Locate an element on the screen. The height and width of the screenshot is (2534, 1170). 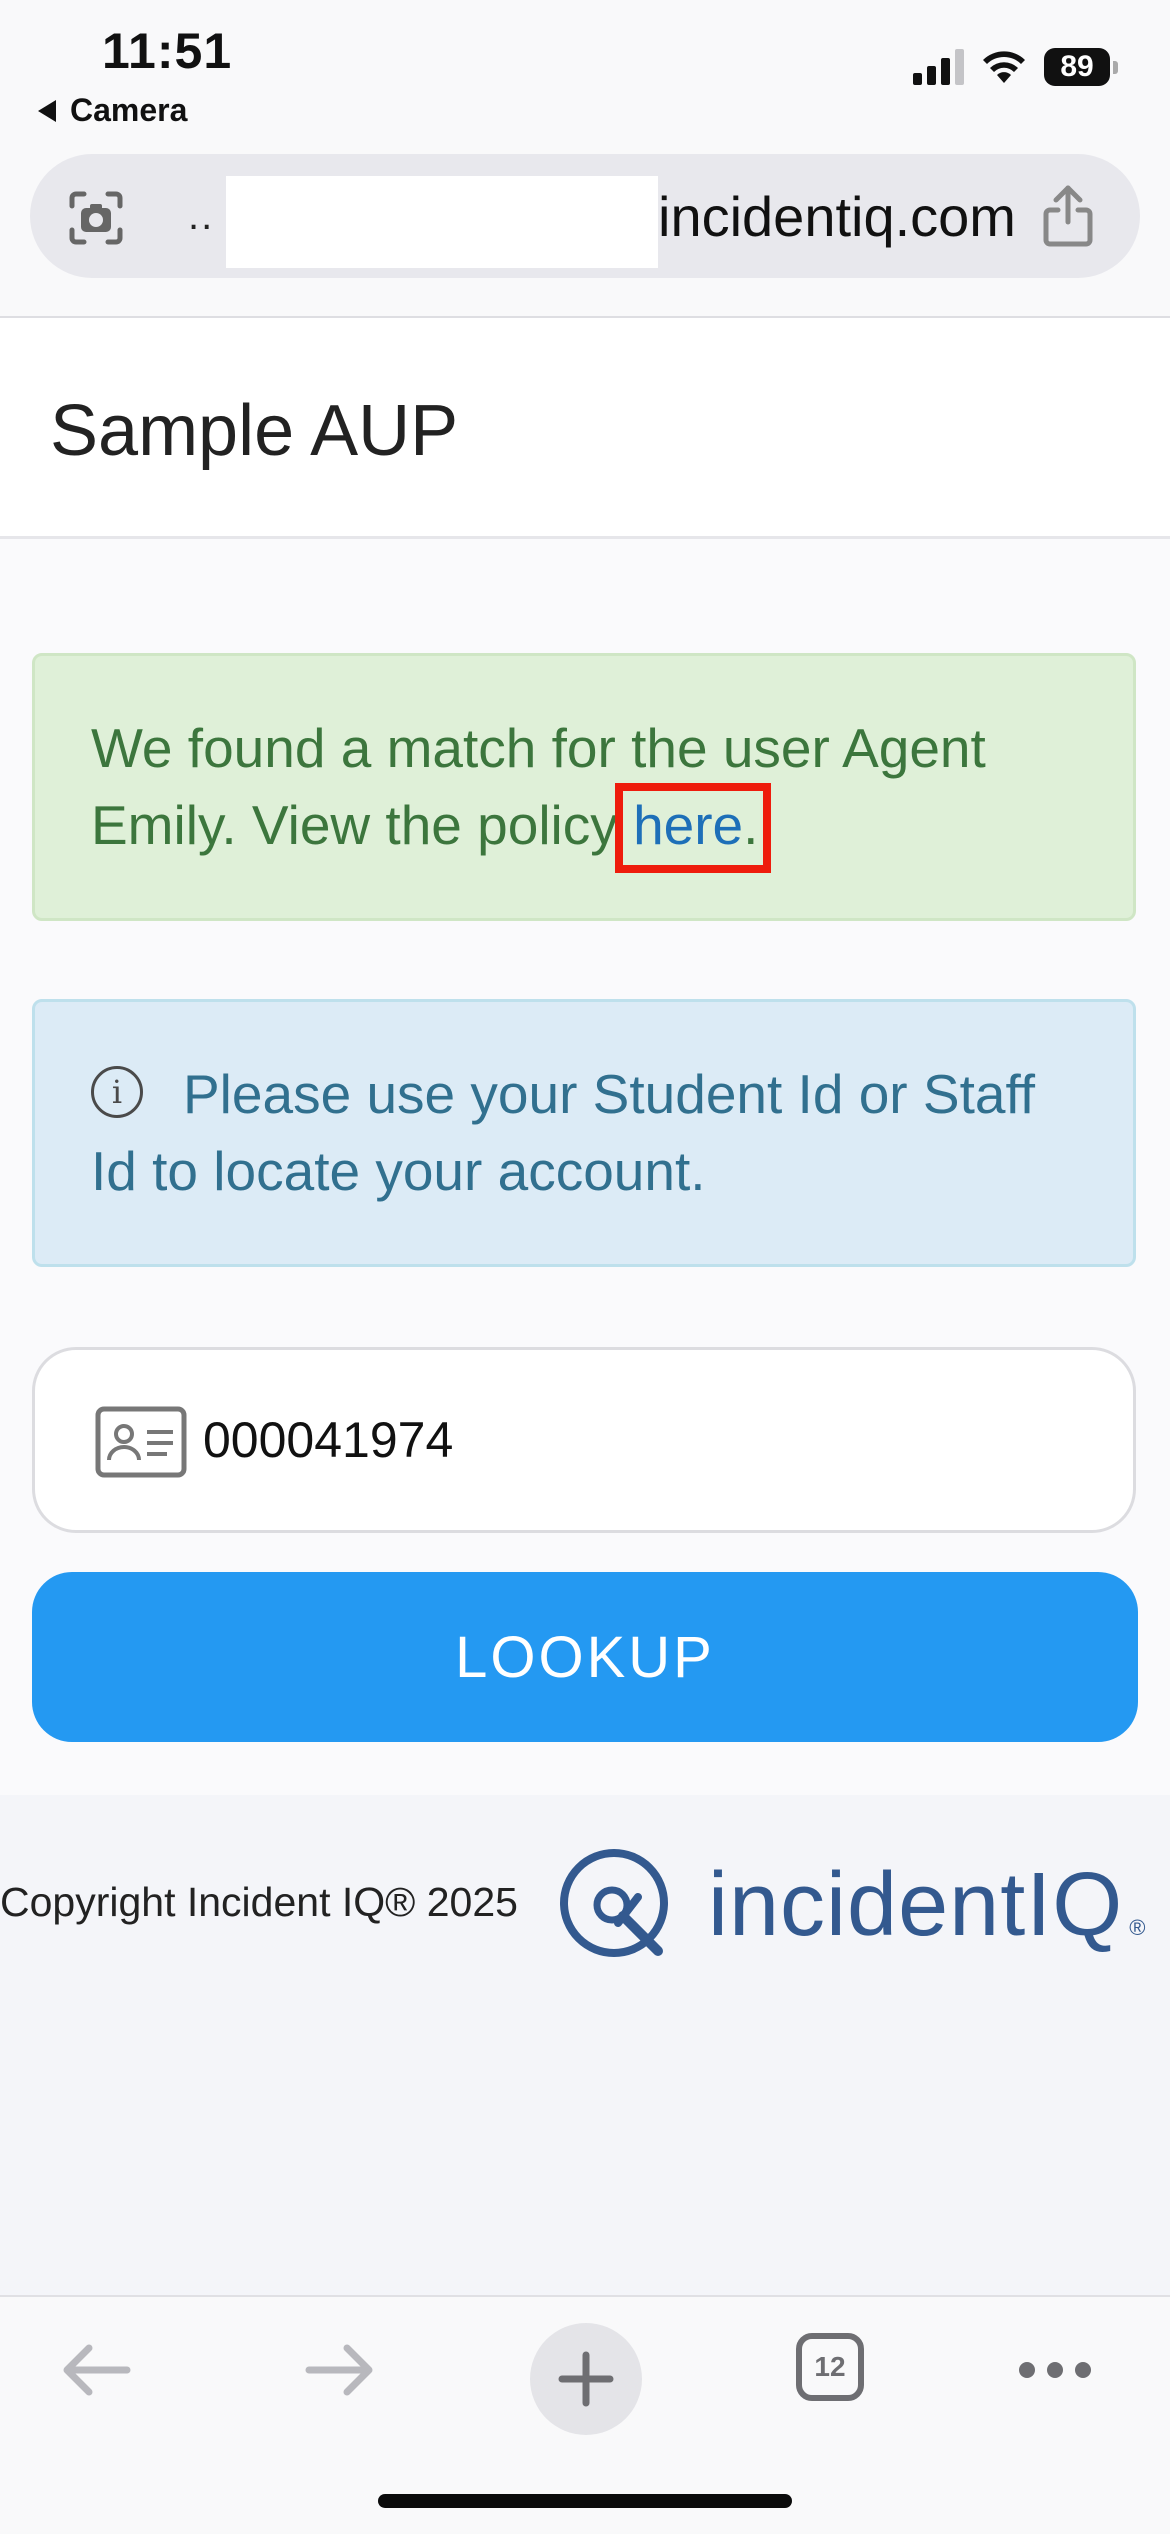
page-header: Sample AUP is located at coordinates (585, 428).